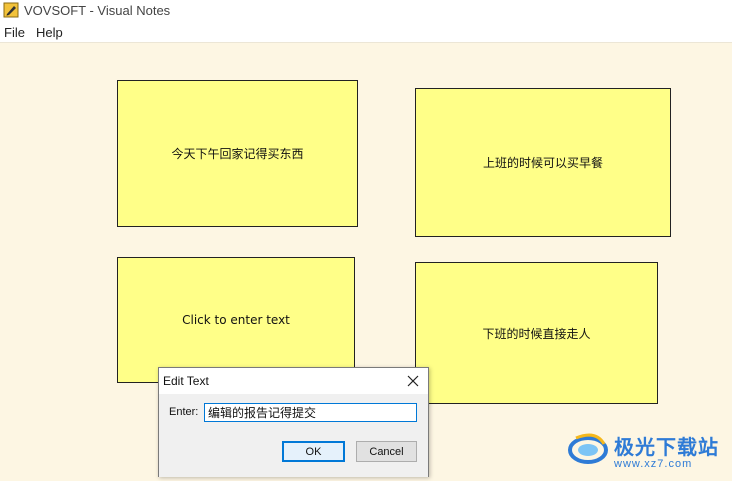 The height and width of the screenshot is (481, 732). Describe the element at coordinates (293, 381) in the screenshot. I see `dialog-titlebar: Edit Text` at that location.